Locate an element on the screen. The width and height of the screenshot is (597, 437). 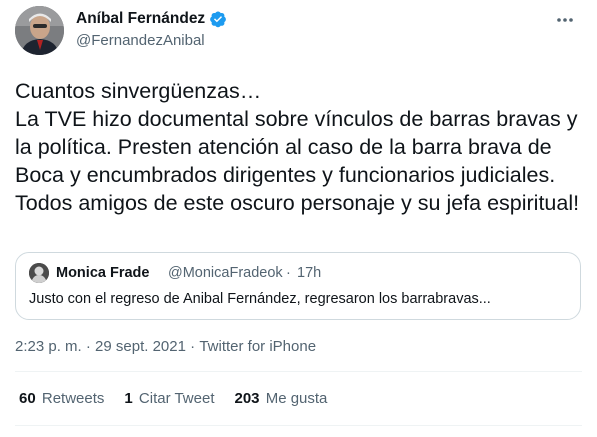
tweet-date: 29 sept. 2021 is located at coordinates (140, 346).